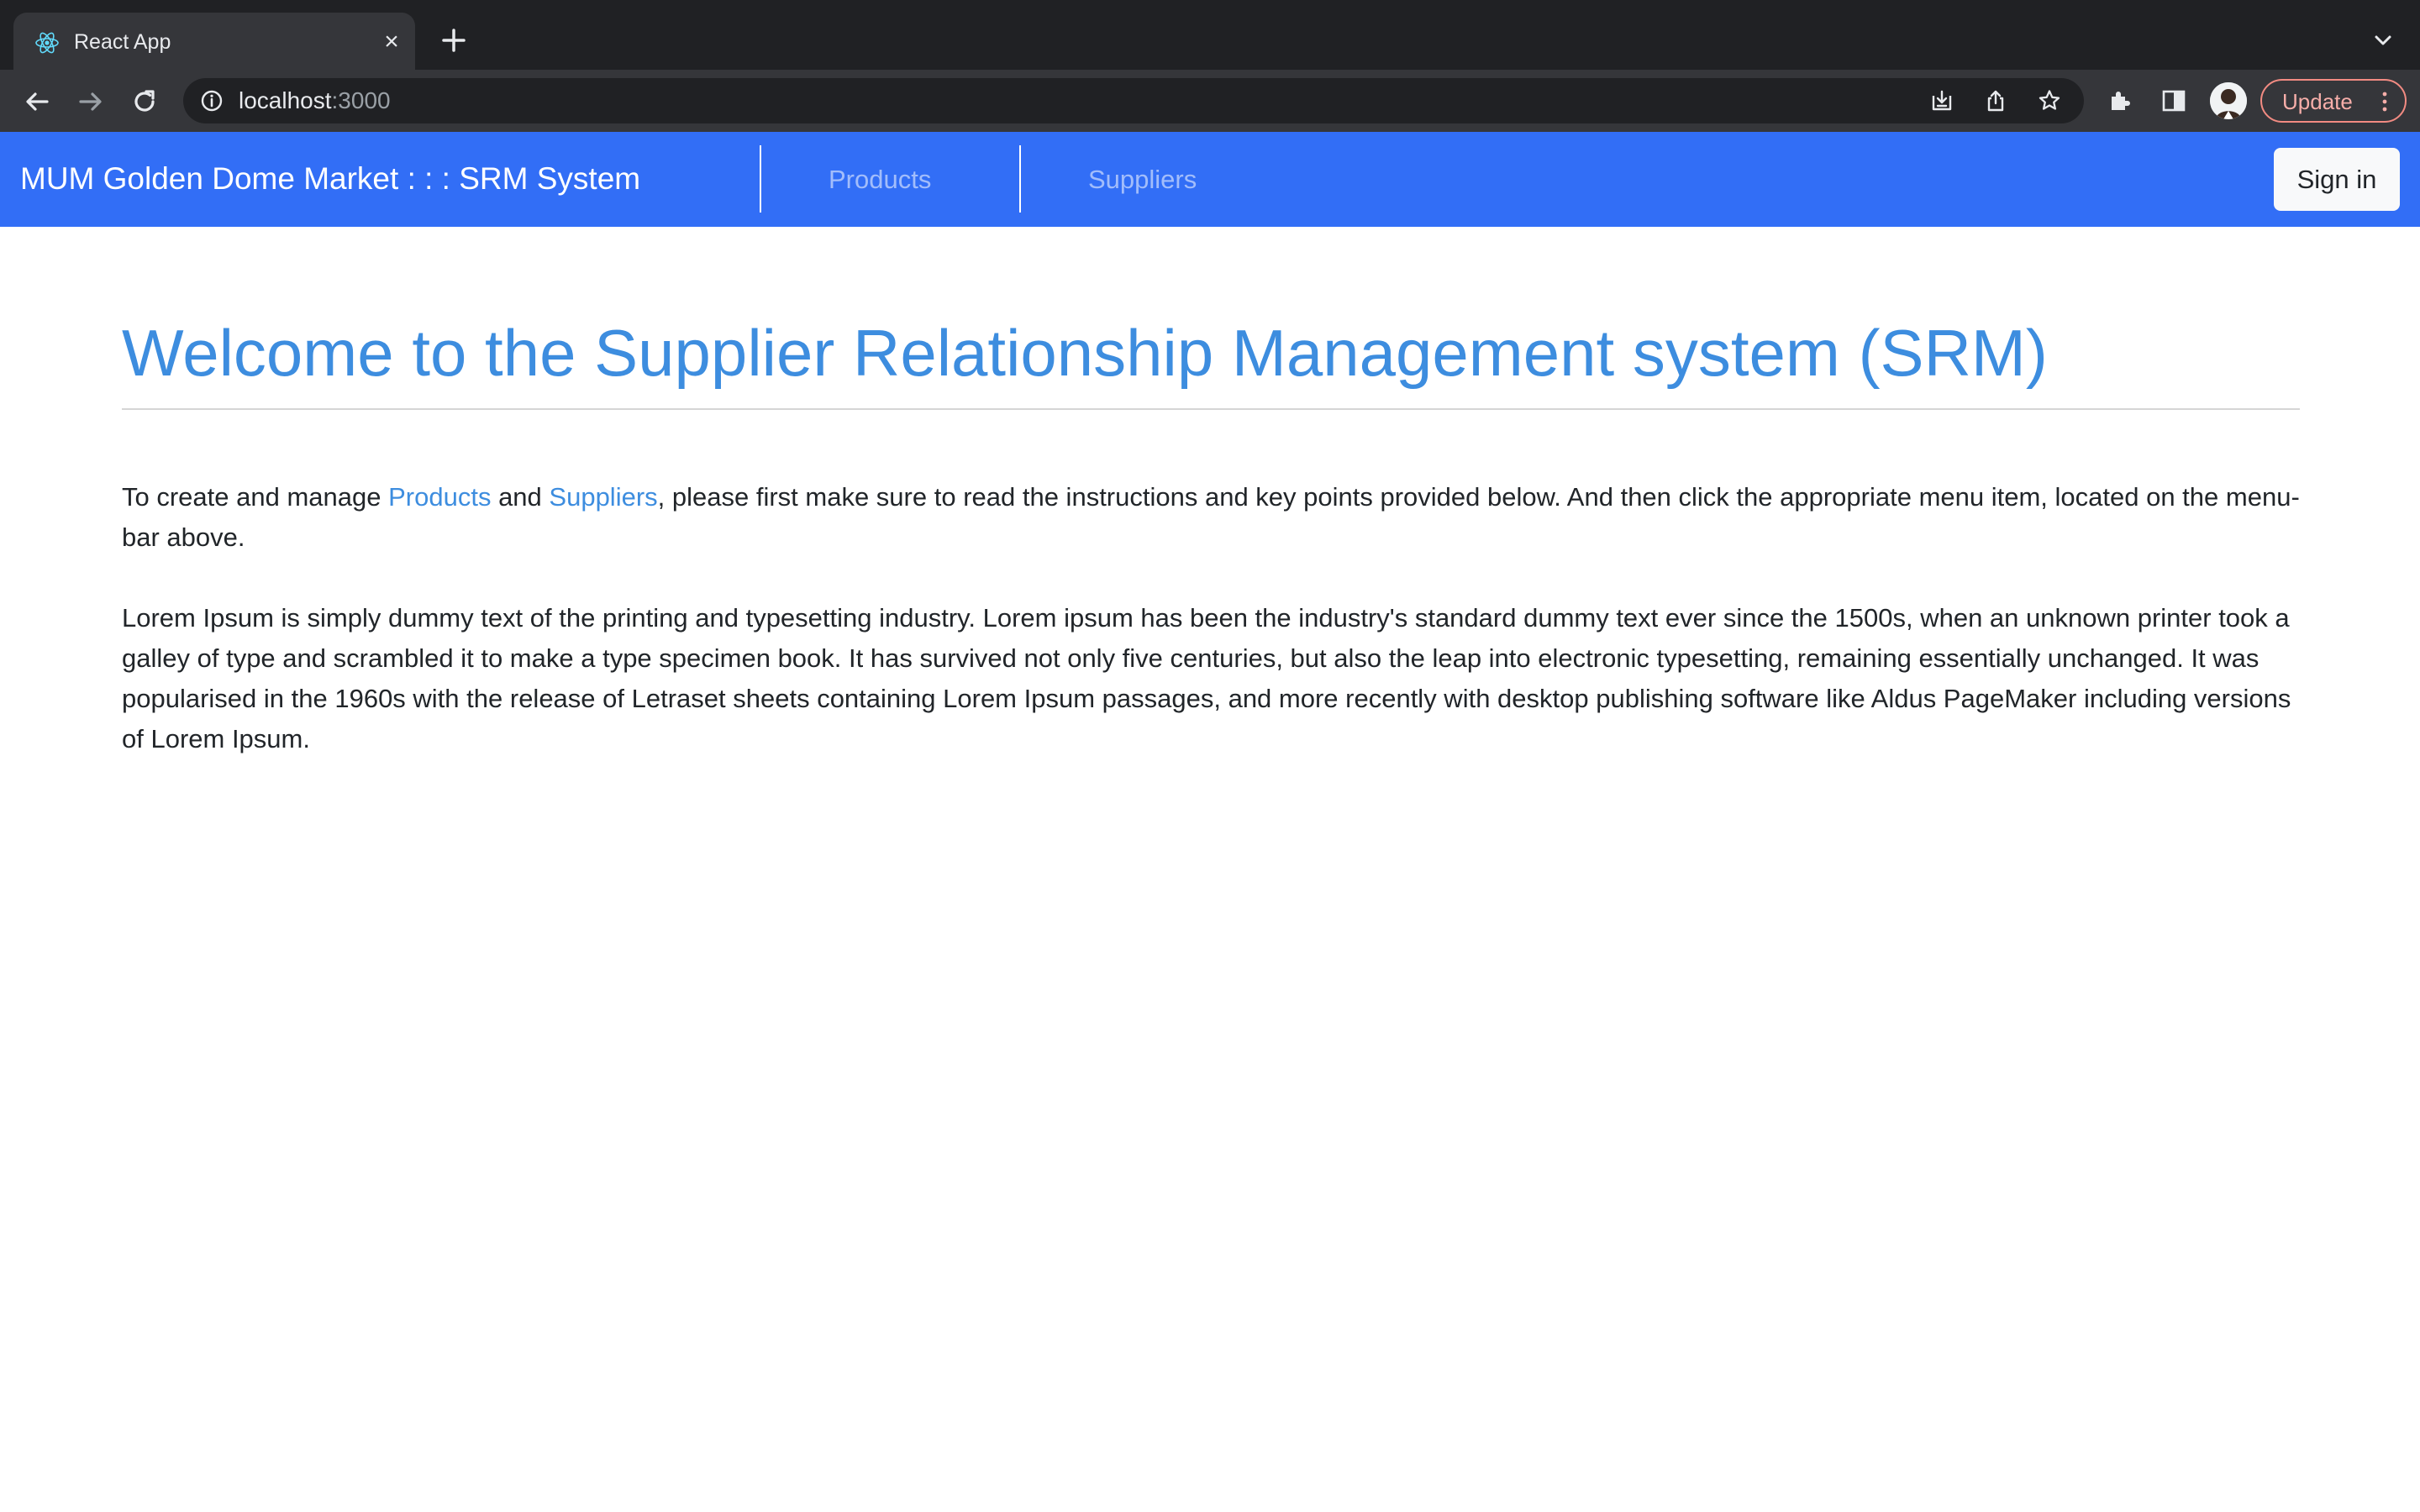  I want to click on url-port: :3000, so click(361, 100).